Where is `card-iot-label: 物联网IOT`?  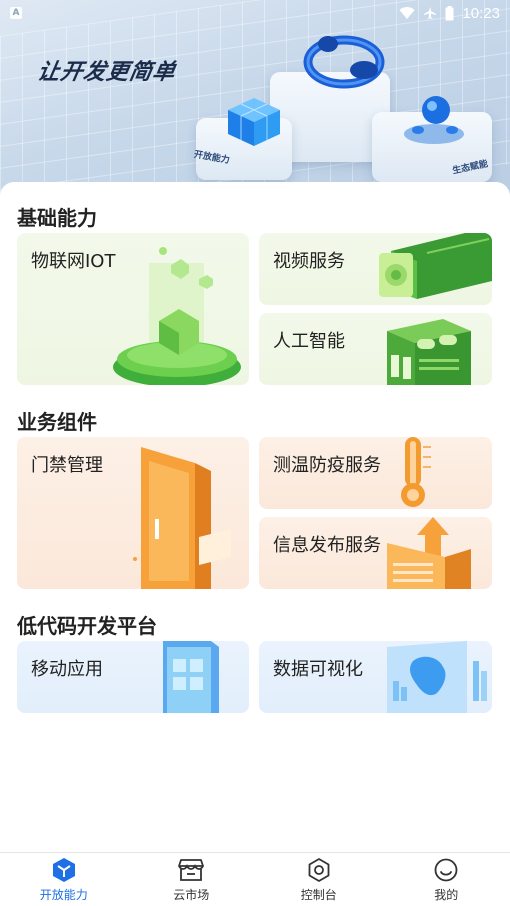 card-iot-label: 物联网IOT is located at coordinates (73, 261).